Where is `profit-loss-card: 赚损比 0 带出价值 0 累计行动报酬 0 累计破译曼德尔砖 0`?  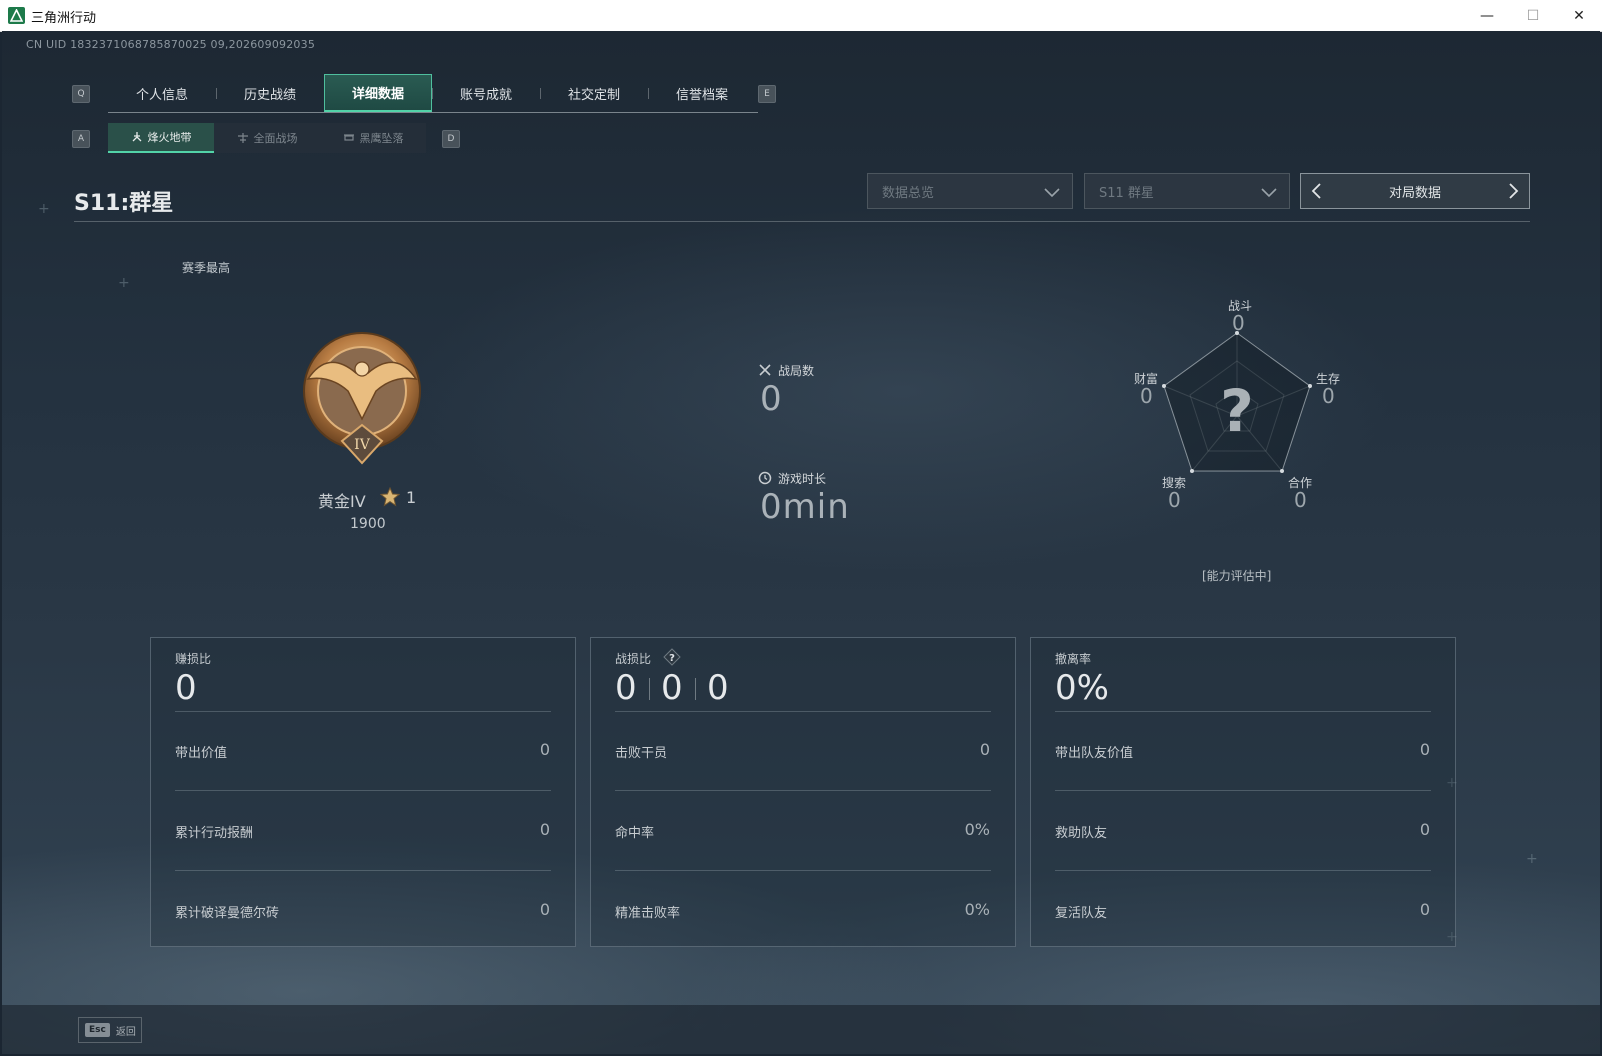
profit-loss-card: 赚损比 0 带出价值 0 累计行动报酬 0 累计破译曼德尔砖 0 is located at coordinates (363, 792).